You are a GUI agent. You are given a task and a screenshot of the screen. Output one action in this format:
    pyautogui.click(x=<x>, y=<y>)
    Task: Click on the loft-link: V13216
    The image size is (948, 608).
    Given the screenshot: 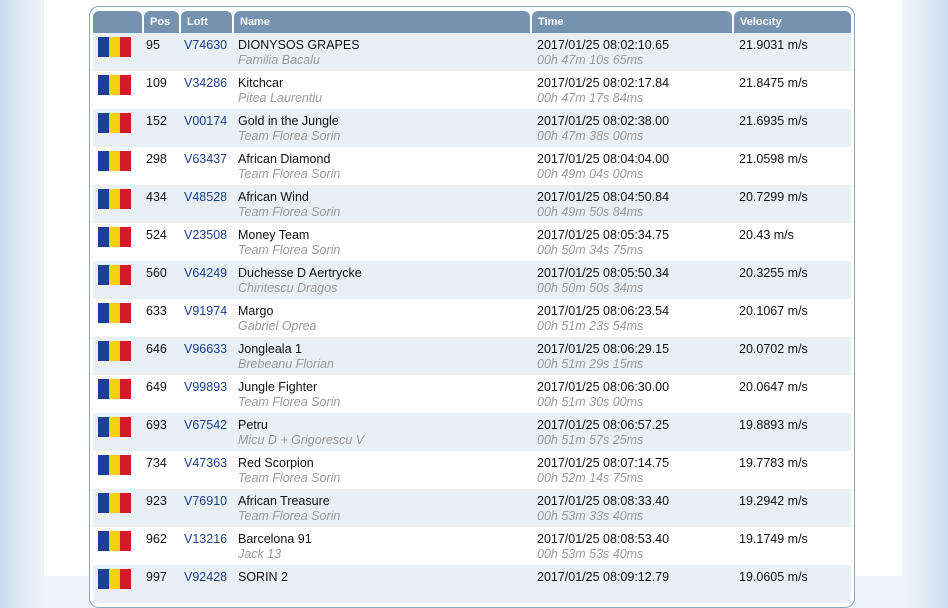 What is the action you would take?
    pyautogui.click(x=205, y=539)
    